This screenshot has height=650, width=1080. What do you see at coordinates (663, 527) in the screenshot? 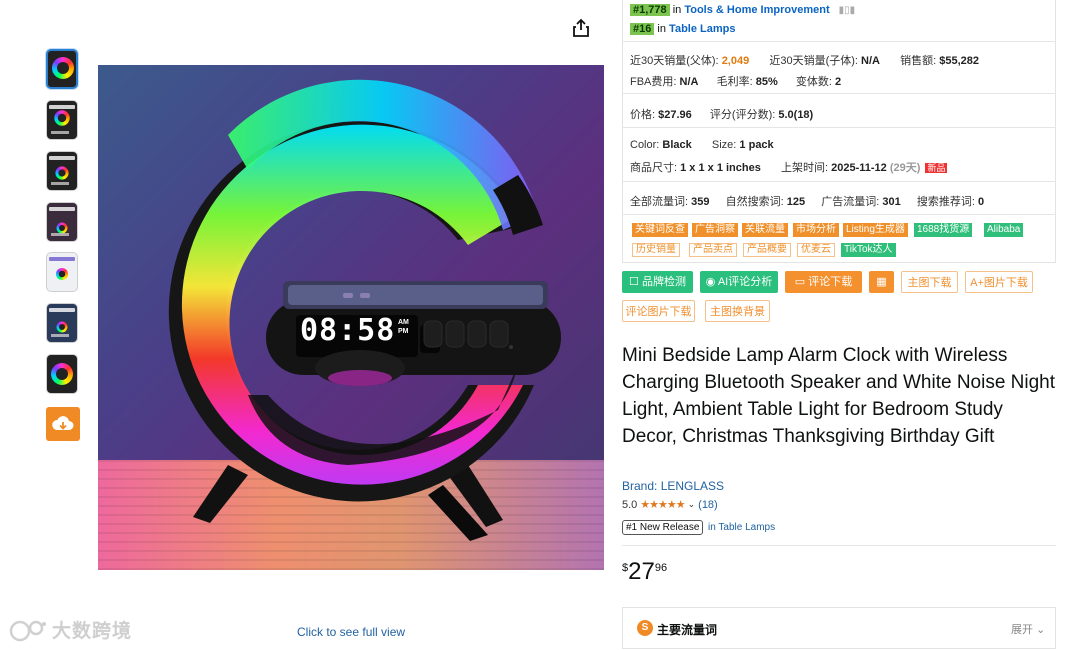
I see `new-release-badge: #1 New Release` at bounding box center [663, 527].